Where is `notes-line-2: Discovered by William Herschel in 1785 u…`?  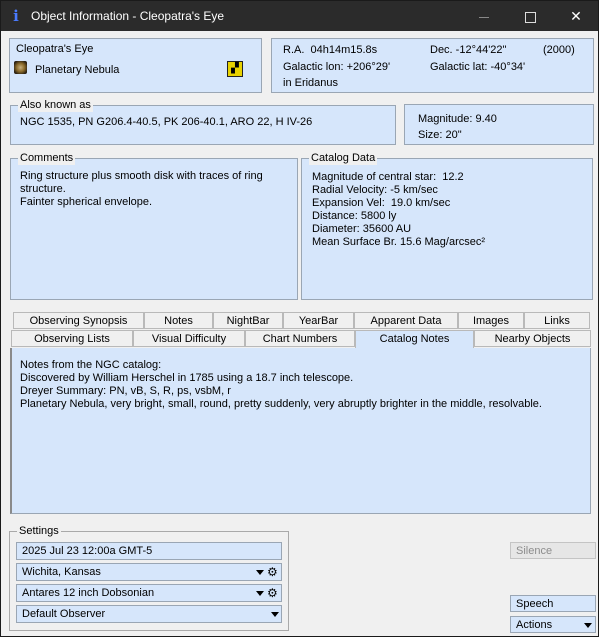 notes-line-2: Discovered by William Herschel in 1785 u… is located at coordinates (187, 378).